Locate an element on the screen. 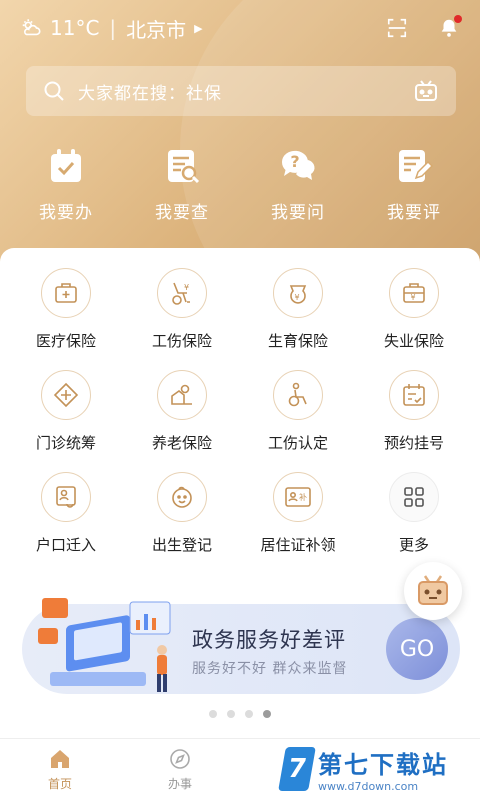 This screenshot has height=800, width=480. appointment-icon is located at coordinates (414, 395).